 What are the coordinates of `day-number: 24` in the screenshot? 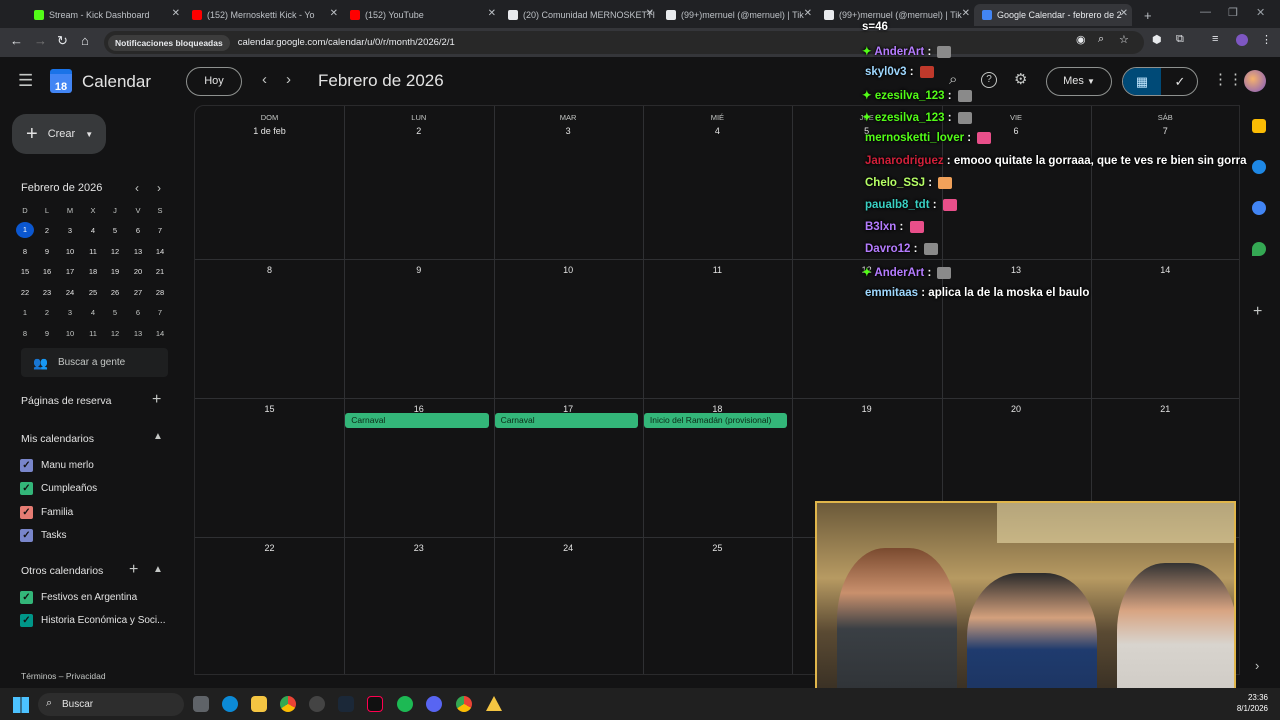 It's located at (568, 548).